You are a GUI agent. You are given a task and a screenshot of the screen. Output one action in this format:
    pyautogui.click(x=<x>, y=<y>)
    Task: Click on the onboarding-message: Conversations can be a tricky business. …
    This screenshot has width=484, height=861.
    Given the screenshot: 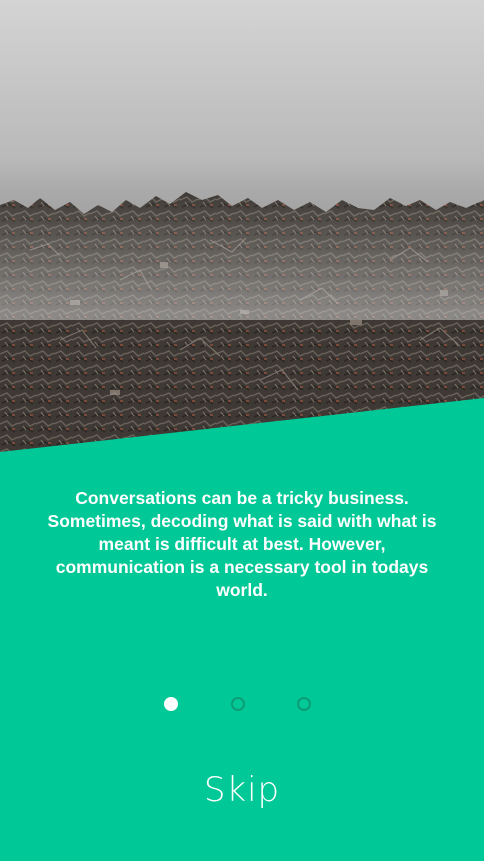 What is the action you would take?
    pyautogui.click(x=242, y=544)
    